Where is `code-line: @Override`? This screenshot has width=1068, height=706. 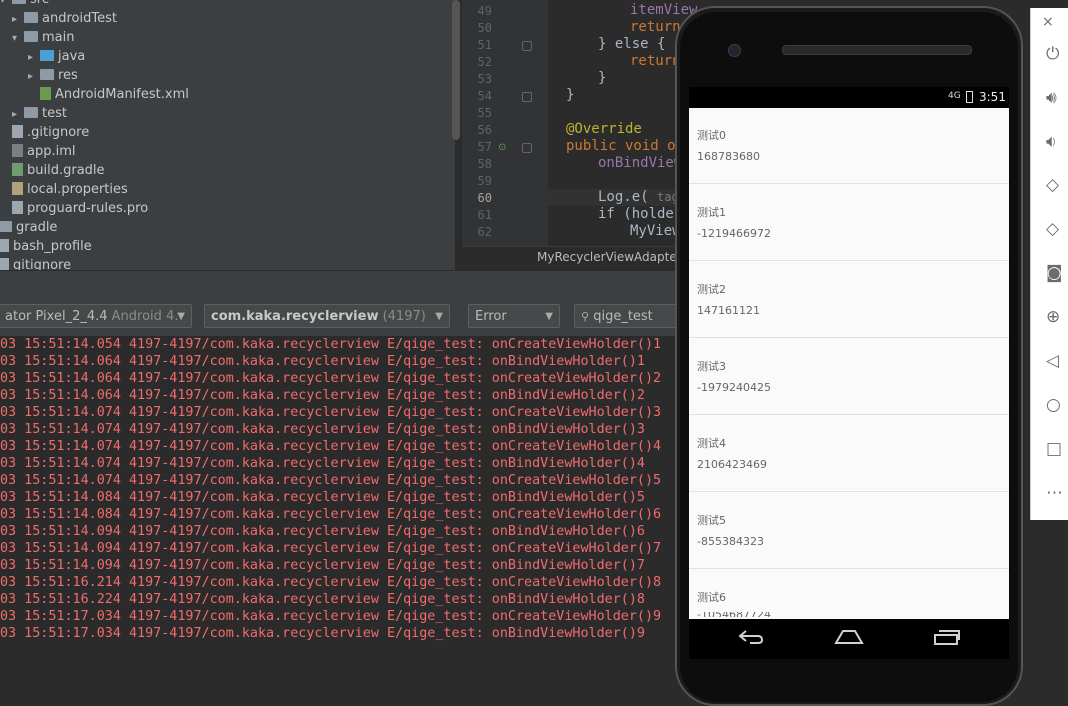 code-line: @Override is located at coordinates (604, 129).